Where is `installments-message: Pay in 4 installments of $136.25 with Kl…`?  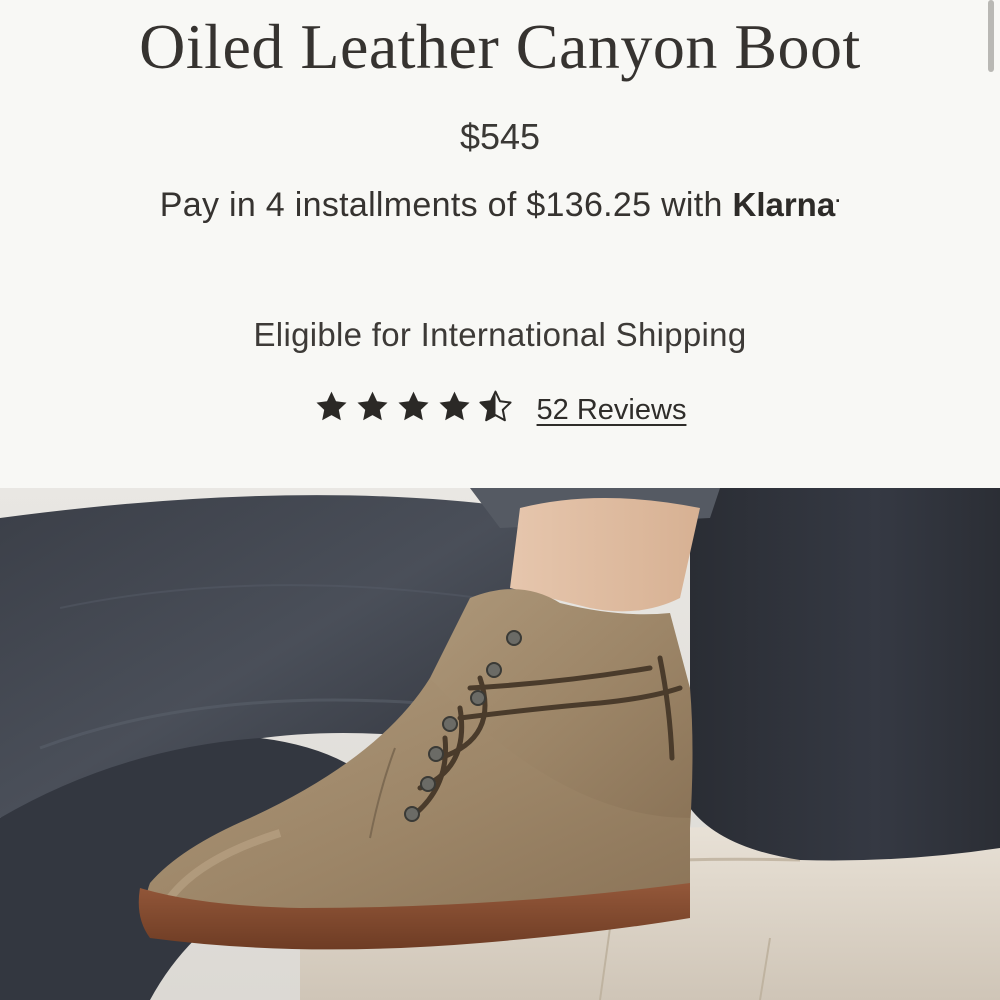
installments-message: Pay in 4 installments of $136.25 with Kl… is located at coordinates (500, 205).